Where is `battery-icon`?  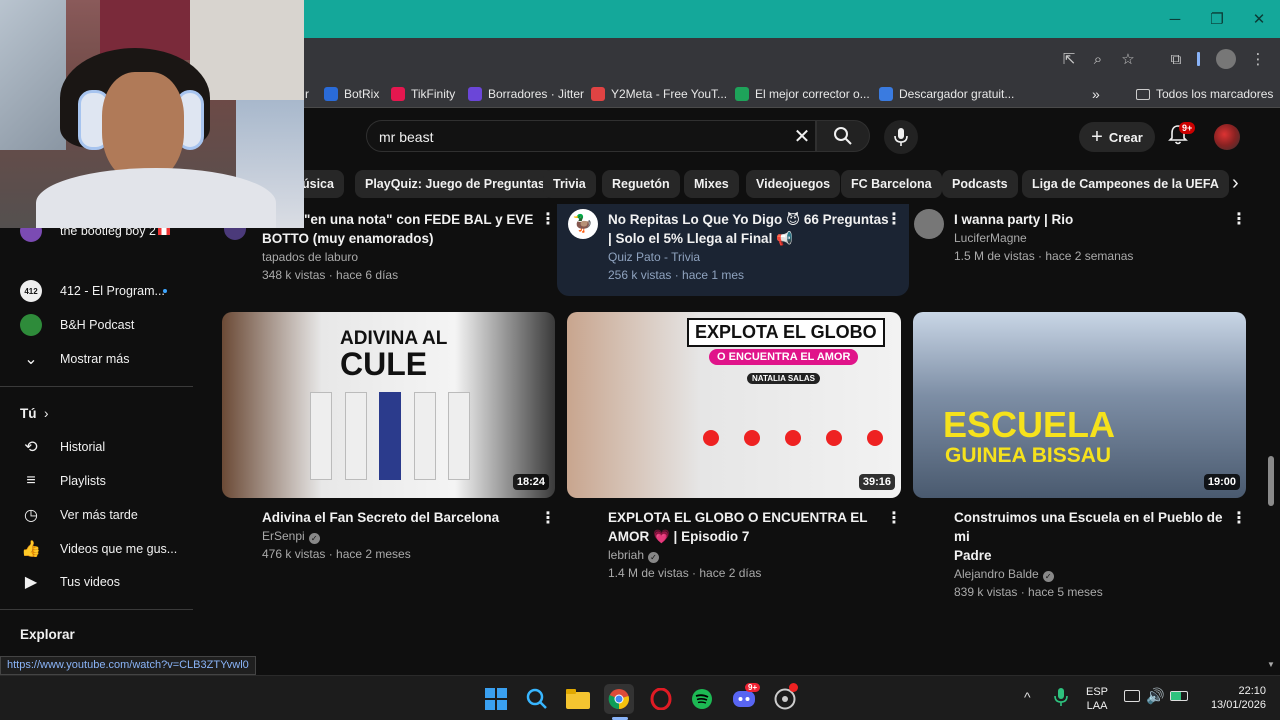
battery-icon is located at coordinates (1179, 696).